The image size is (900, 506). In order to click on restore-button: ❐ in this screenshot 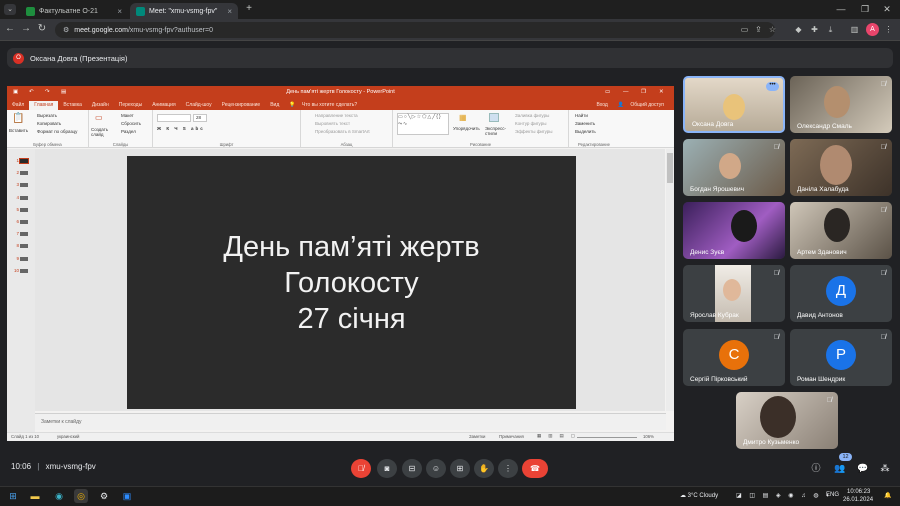, I will do `click(865, 9)`.